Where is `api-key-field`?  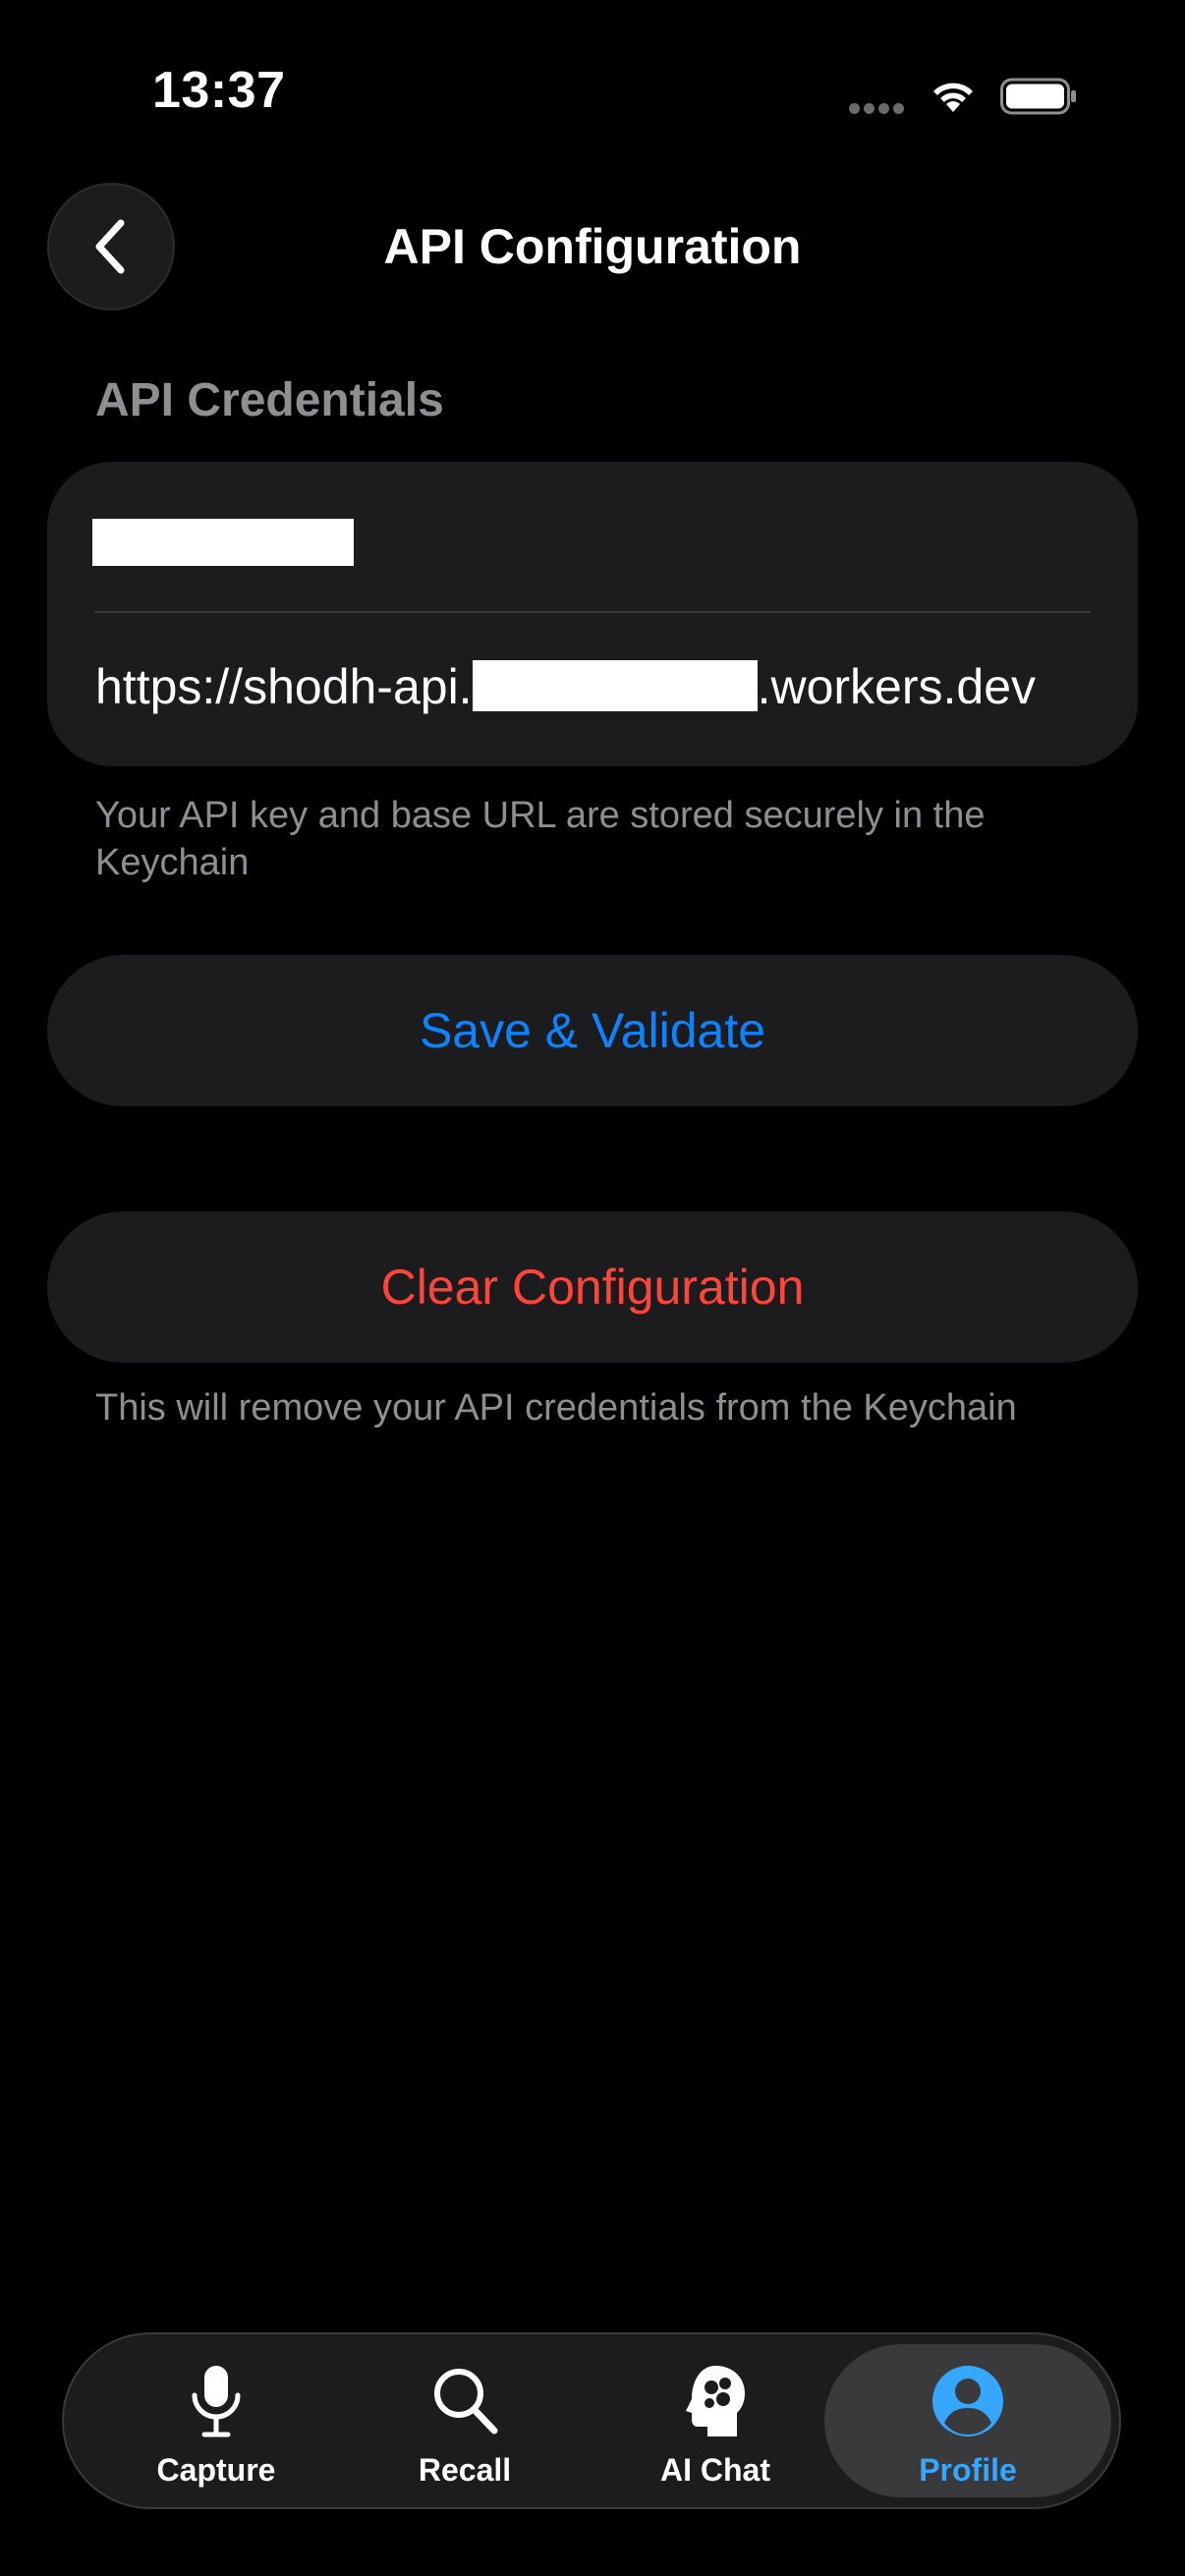
api-key-field is located at coordinates (223, 542).